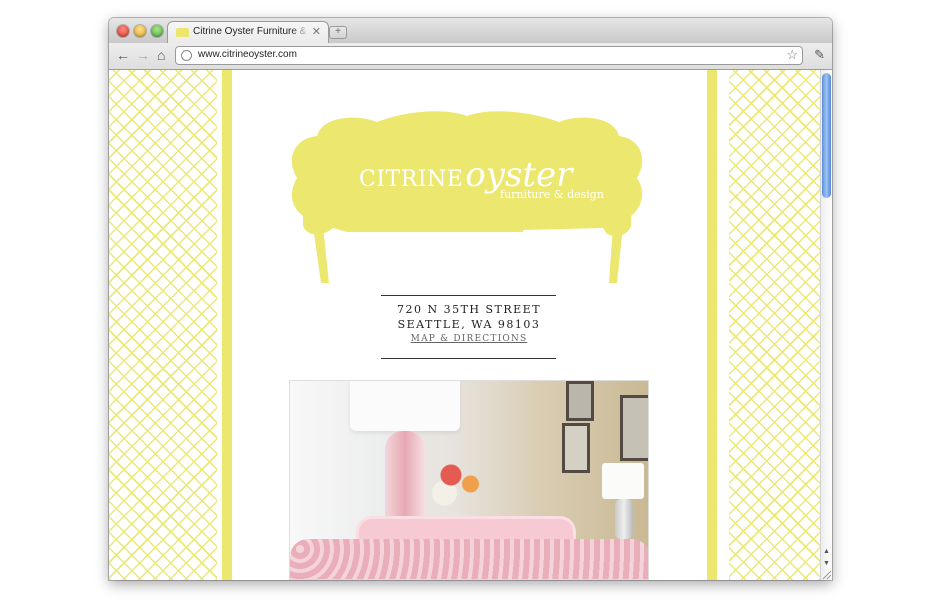 The image size is (940, 600). What do you see at coordinates (469, 324) in the screenshot?
I see `address-line-2: SEATTLE, WA 98103` at bounding box center [469, 324].